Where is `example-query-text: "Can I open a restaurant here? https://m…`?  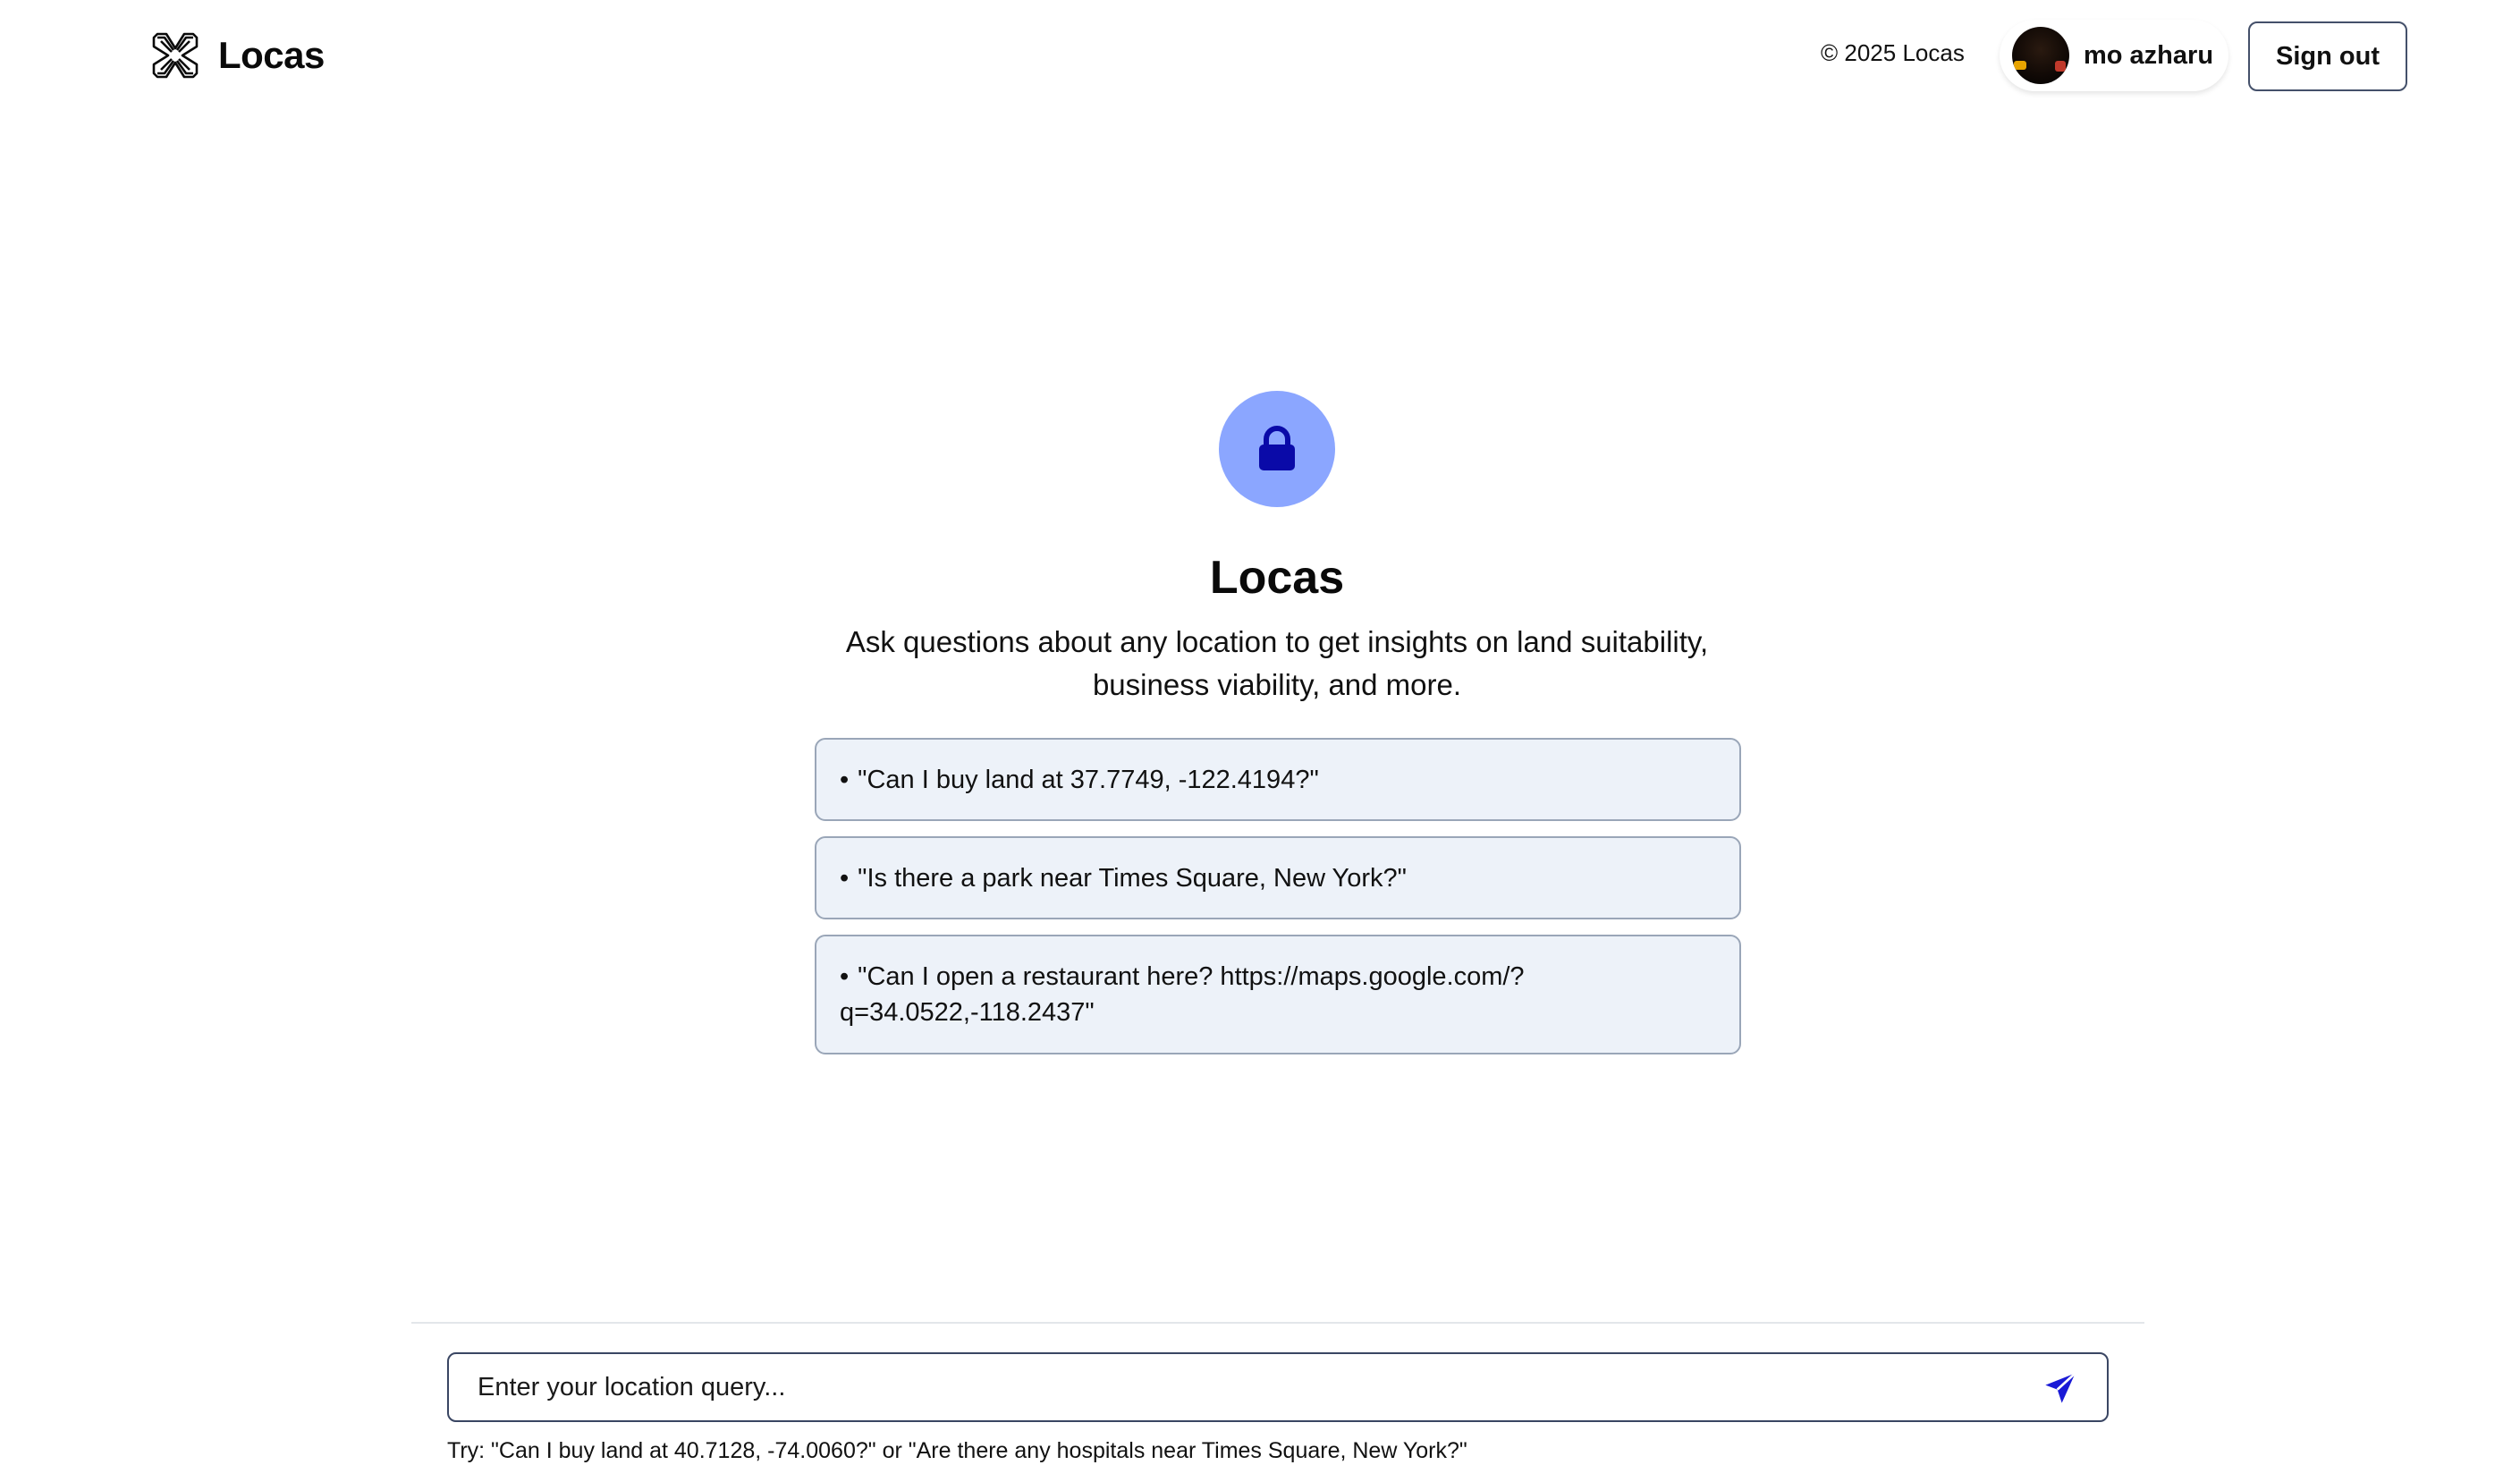 example-query-text: "Can I open a restaurant here? https://m… is located at coordinates (1182, 994).